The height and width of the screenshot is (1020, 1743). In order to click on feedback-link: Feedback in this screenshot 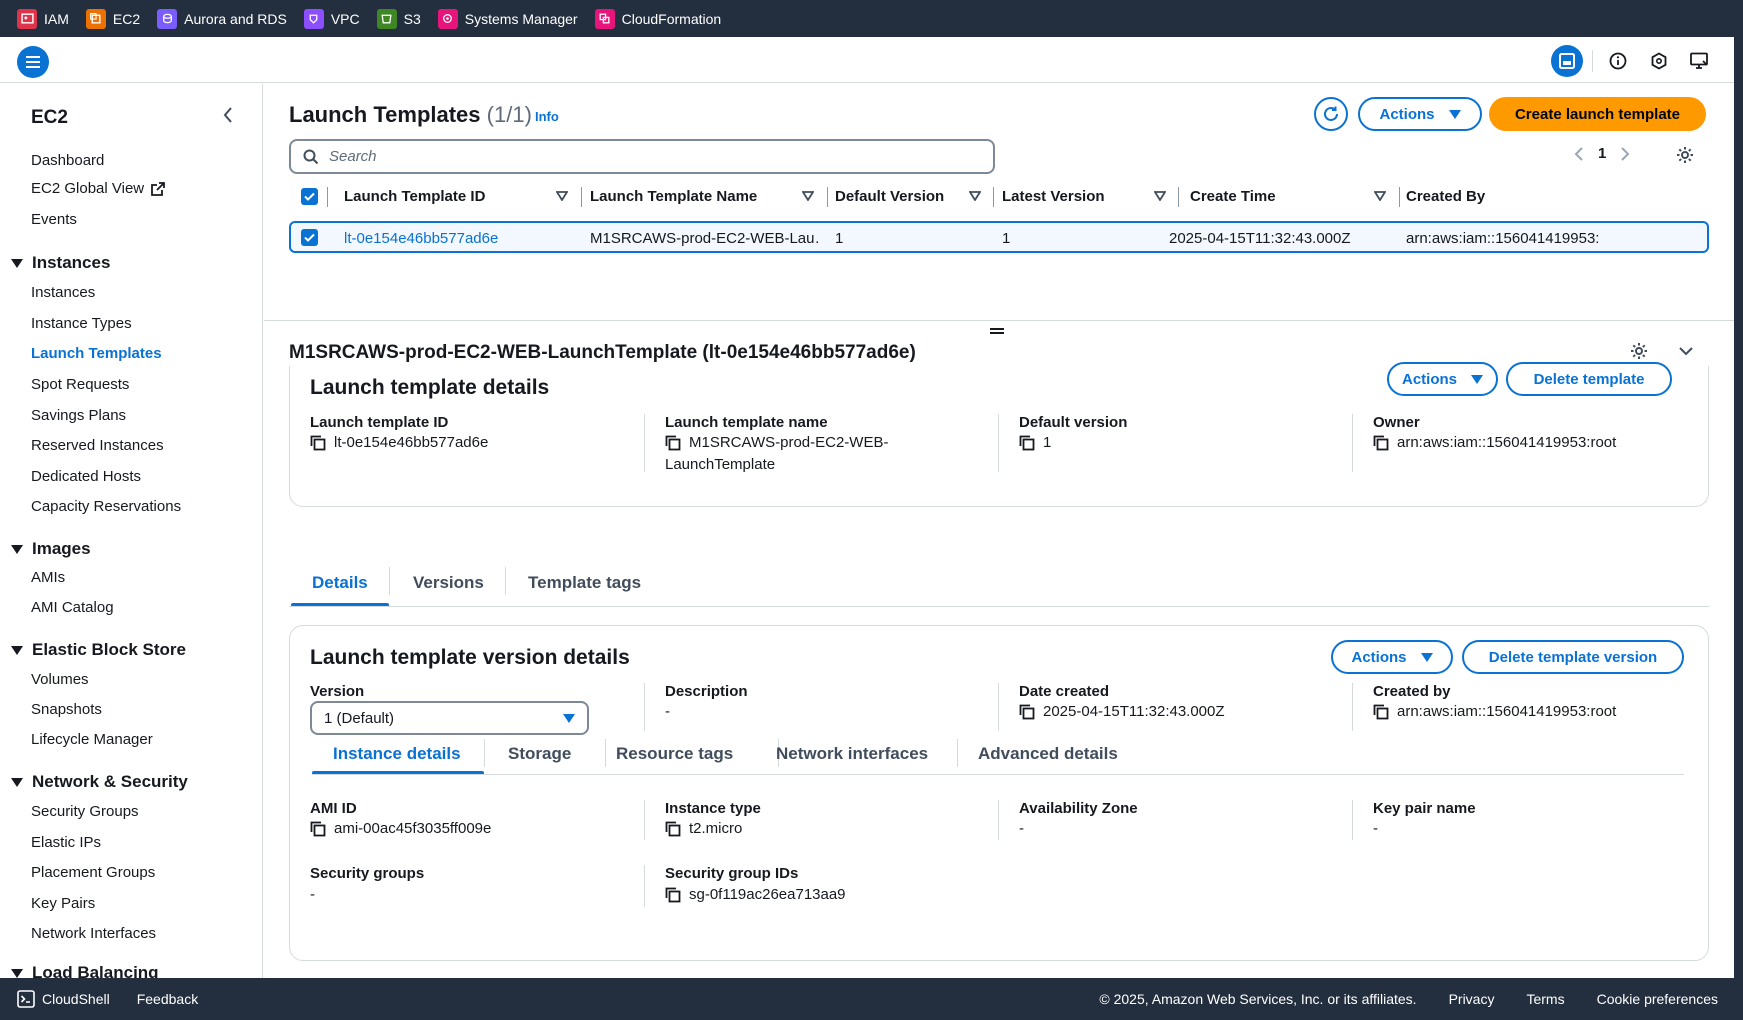, I will do `click(167, 999)`.